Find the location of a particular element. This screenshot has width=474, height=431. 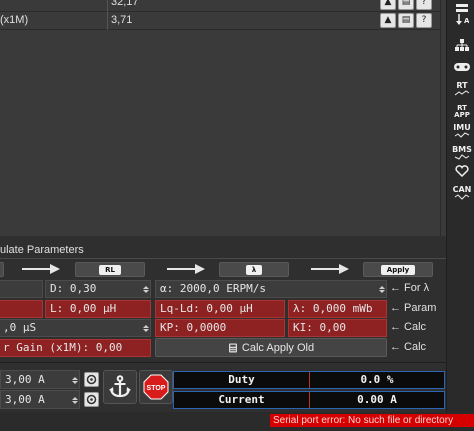

stop-label: STOP is located at coordinates (156, 388).